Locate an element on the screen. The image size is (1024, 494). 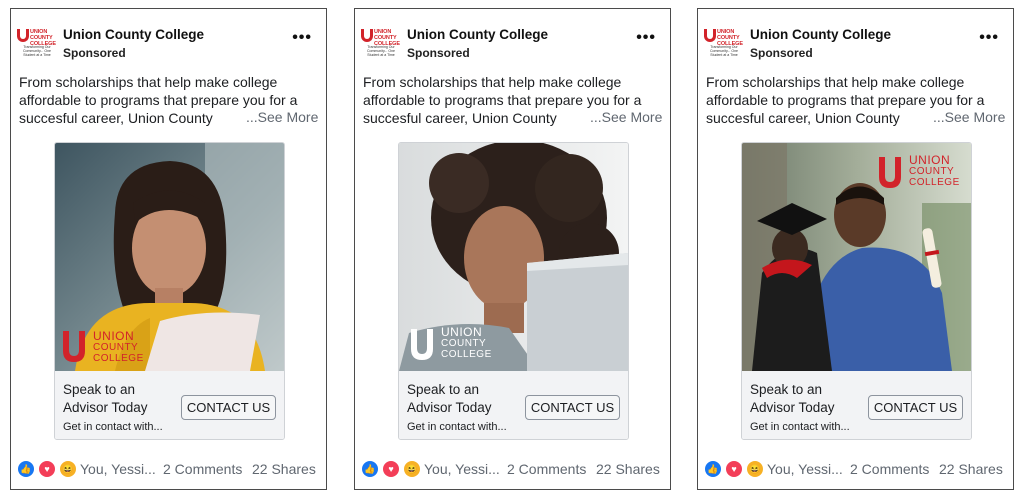
woman-laptop-illustration is located at coordinates (513, 257).